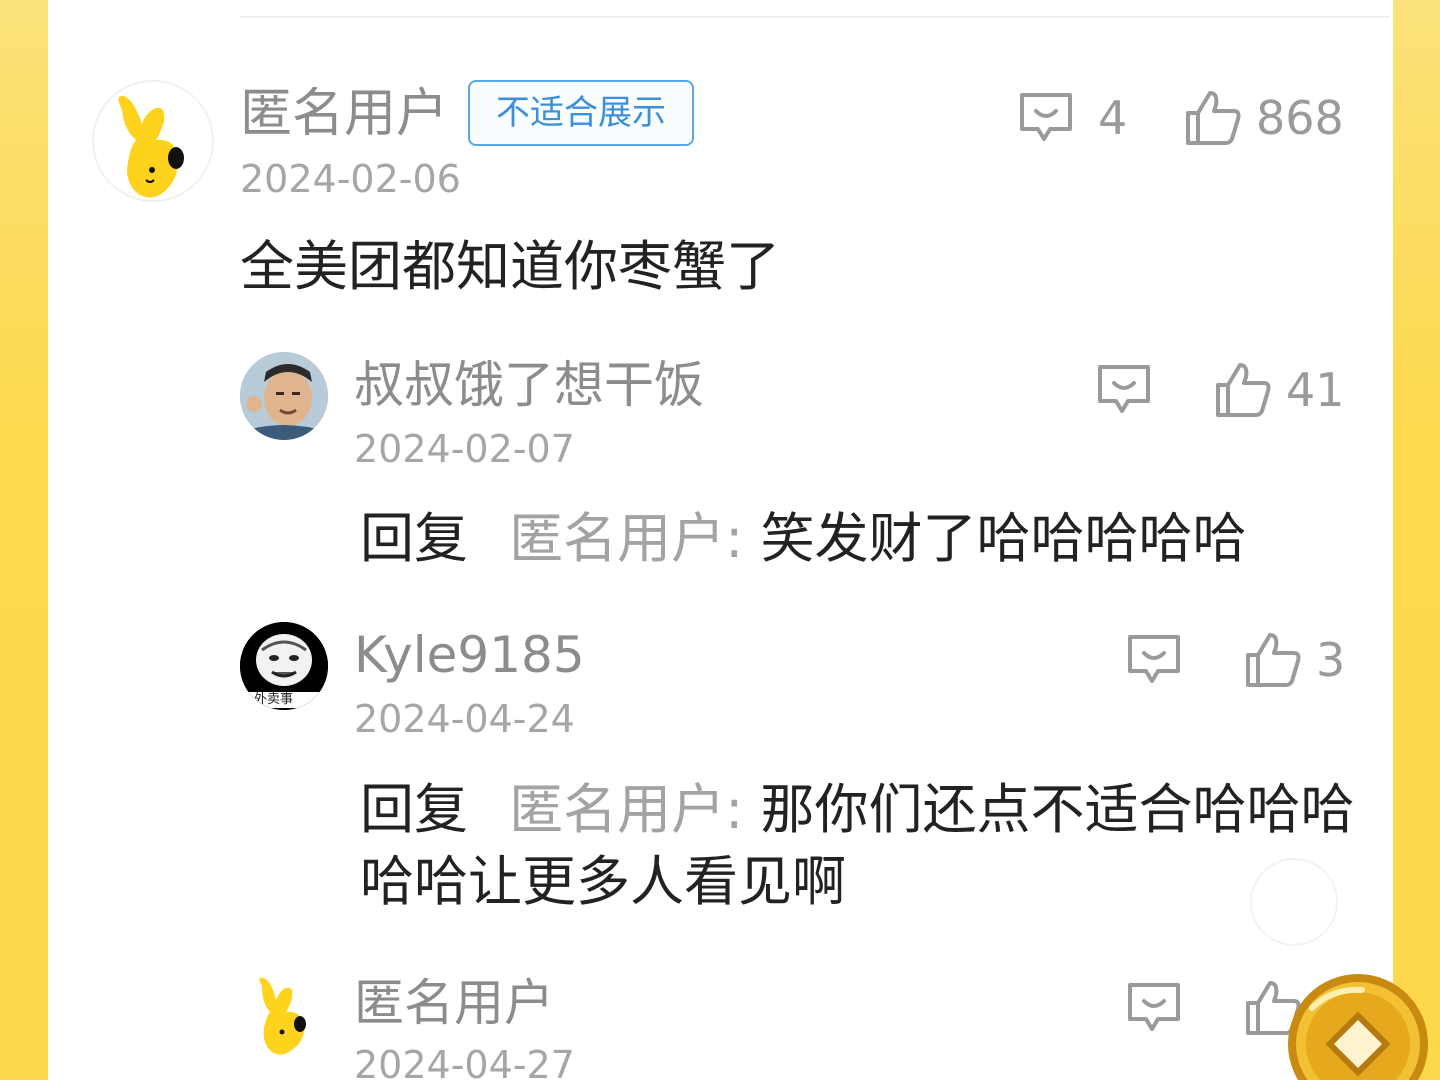 The height and width of the screenshot is (1080, 1440). What do you see at coordinates (464, 1061) in the screenshot?
I see `reply-date: 2024-04-27` at bounding box center [464, 1061].